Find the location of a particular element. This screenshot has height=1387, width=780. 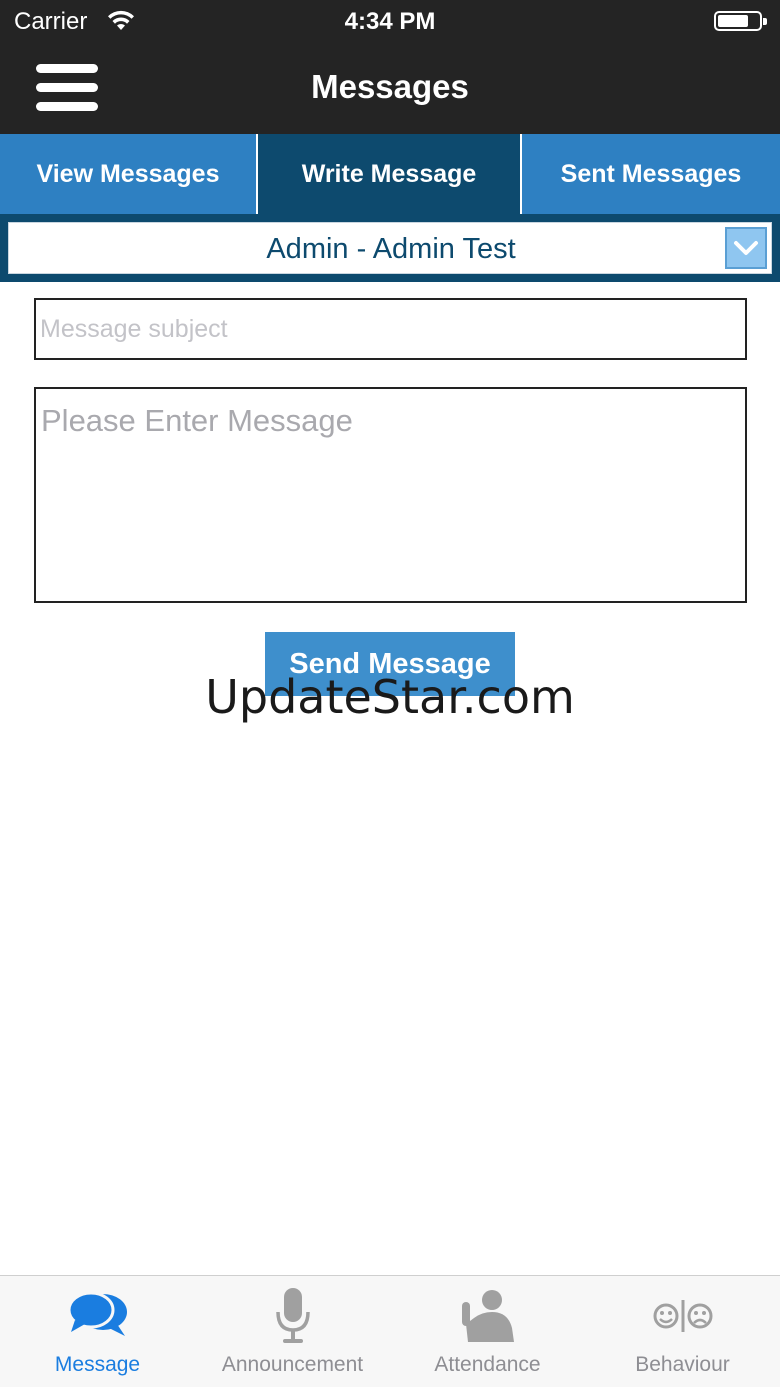

battery-icon is located at coordinates (740, 21).